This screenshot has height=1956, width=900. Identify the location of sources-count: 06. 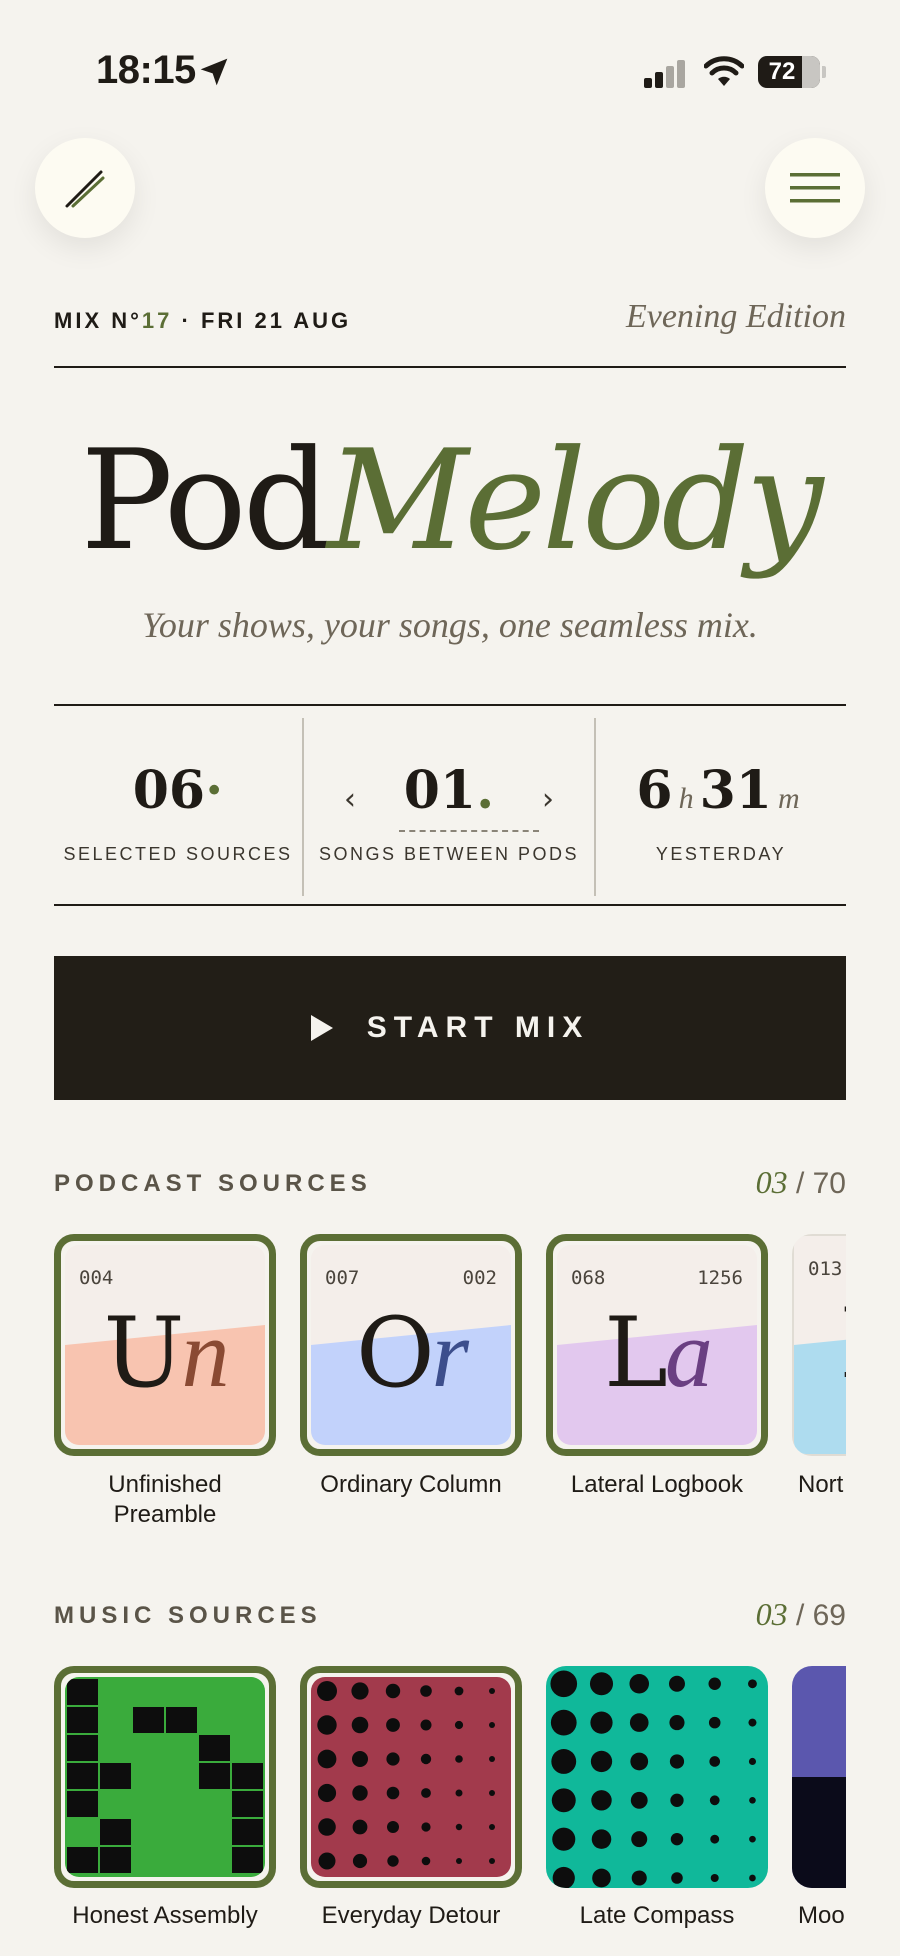
(169, 790).